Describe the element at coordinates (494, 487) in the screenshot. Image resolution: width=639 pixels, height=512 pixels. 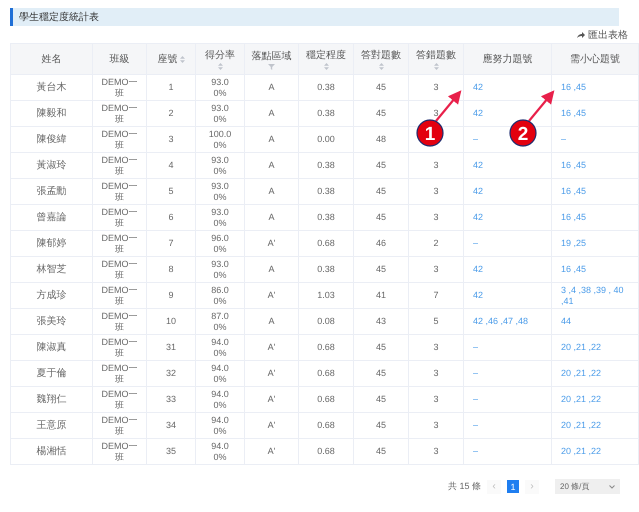
I see `prev-page-button: ‹` at that location.